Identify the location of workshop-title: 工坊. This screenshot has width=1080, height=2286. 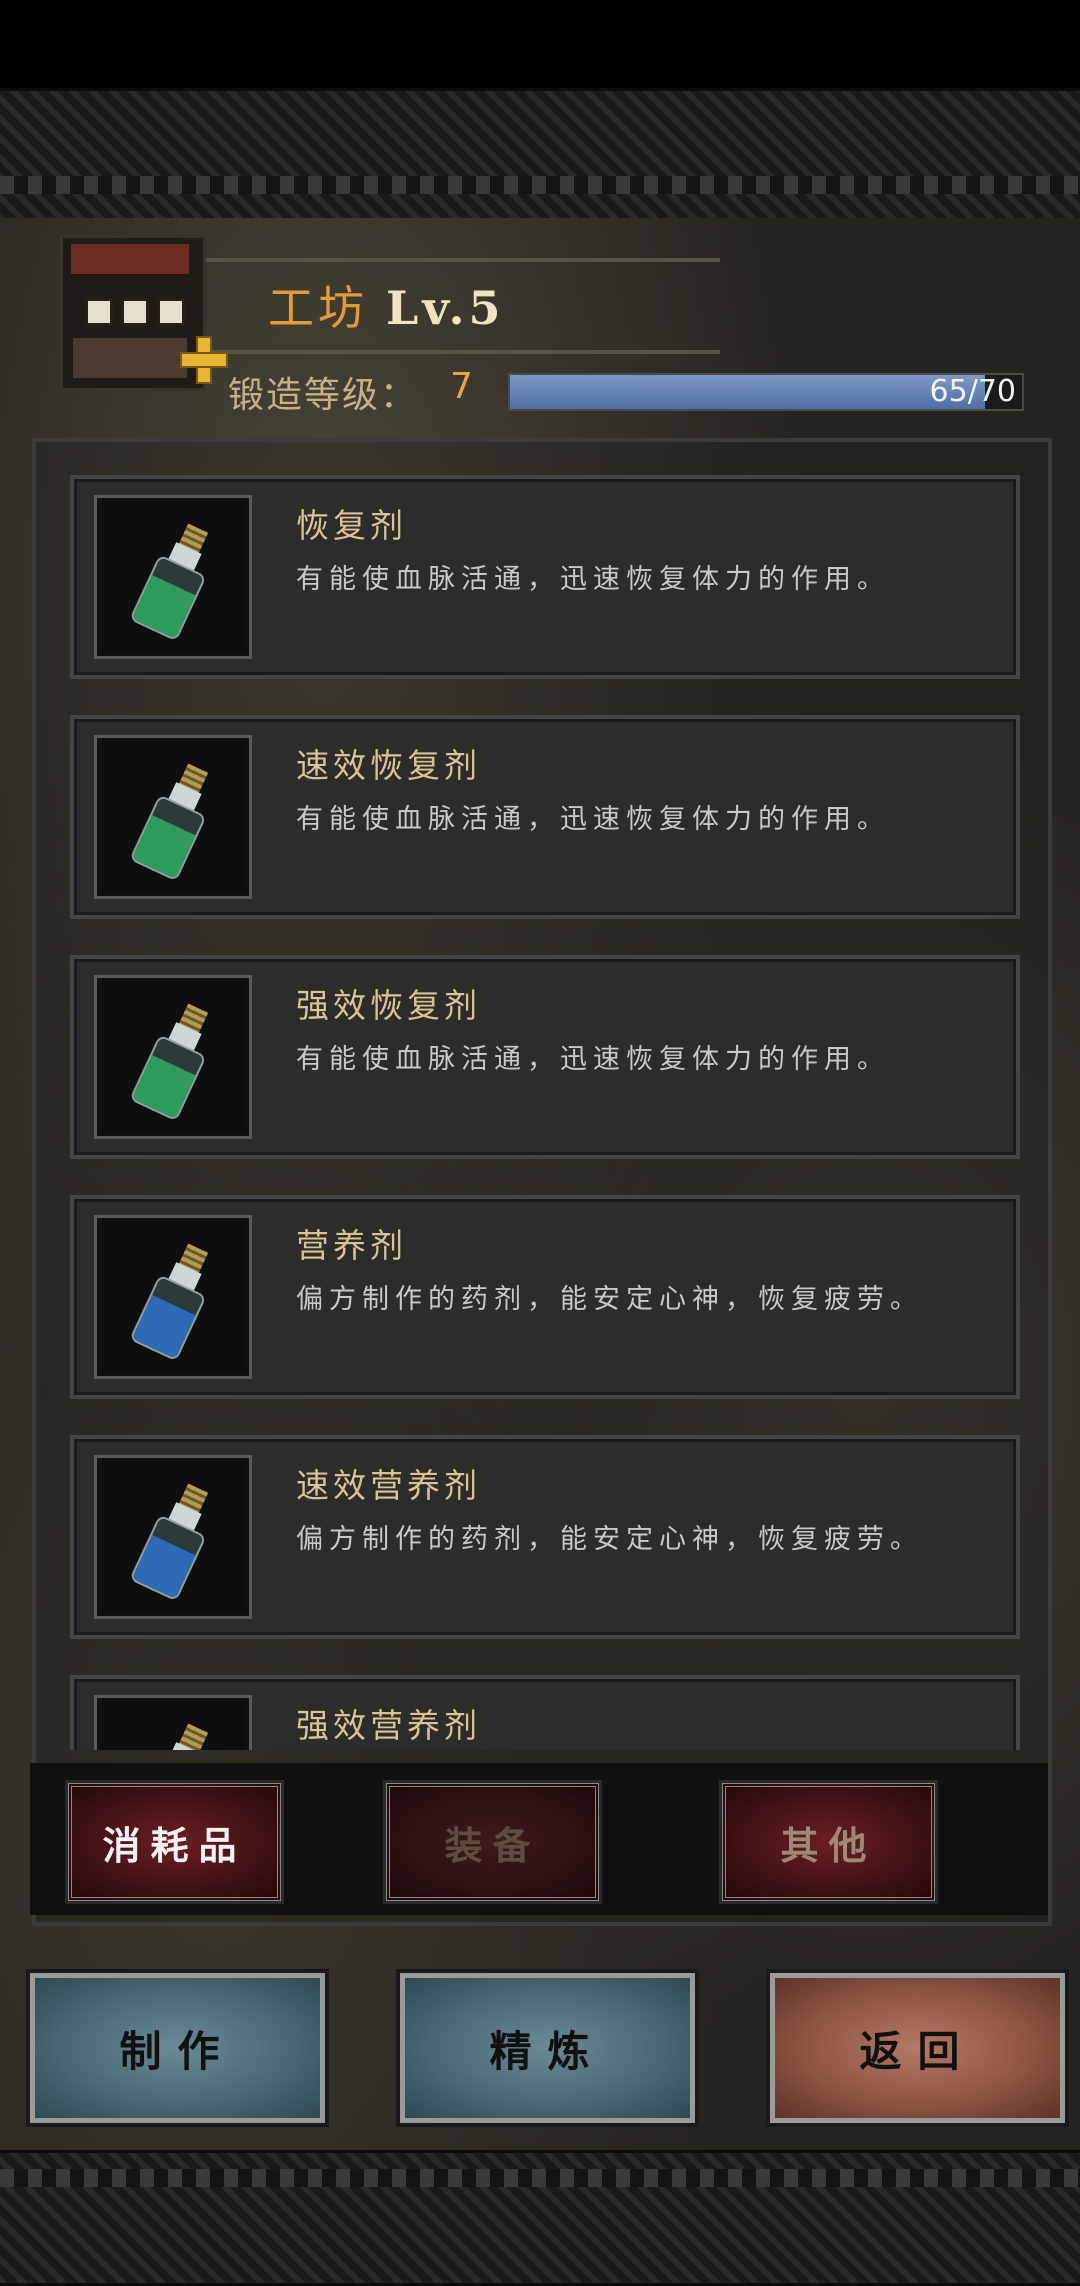
(318, 308).